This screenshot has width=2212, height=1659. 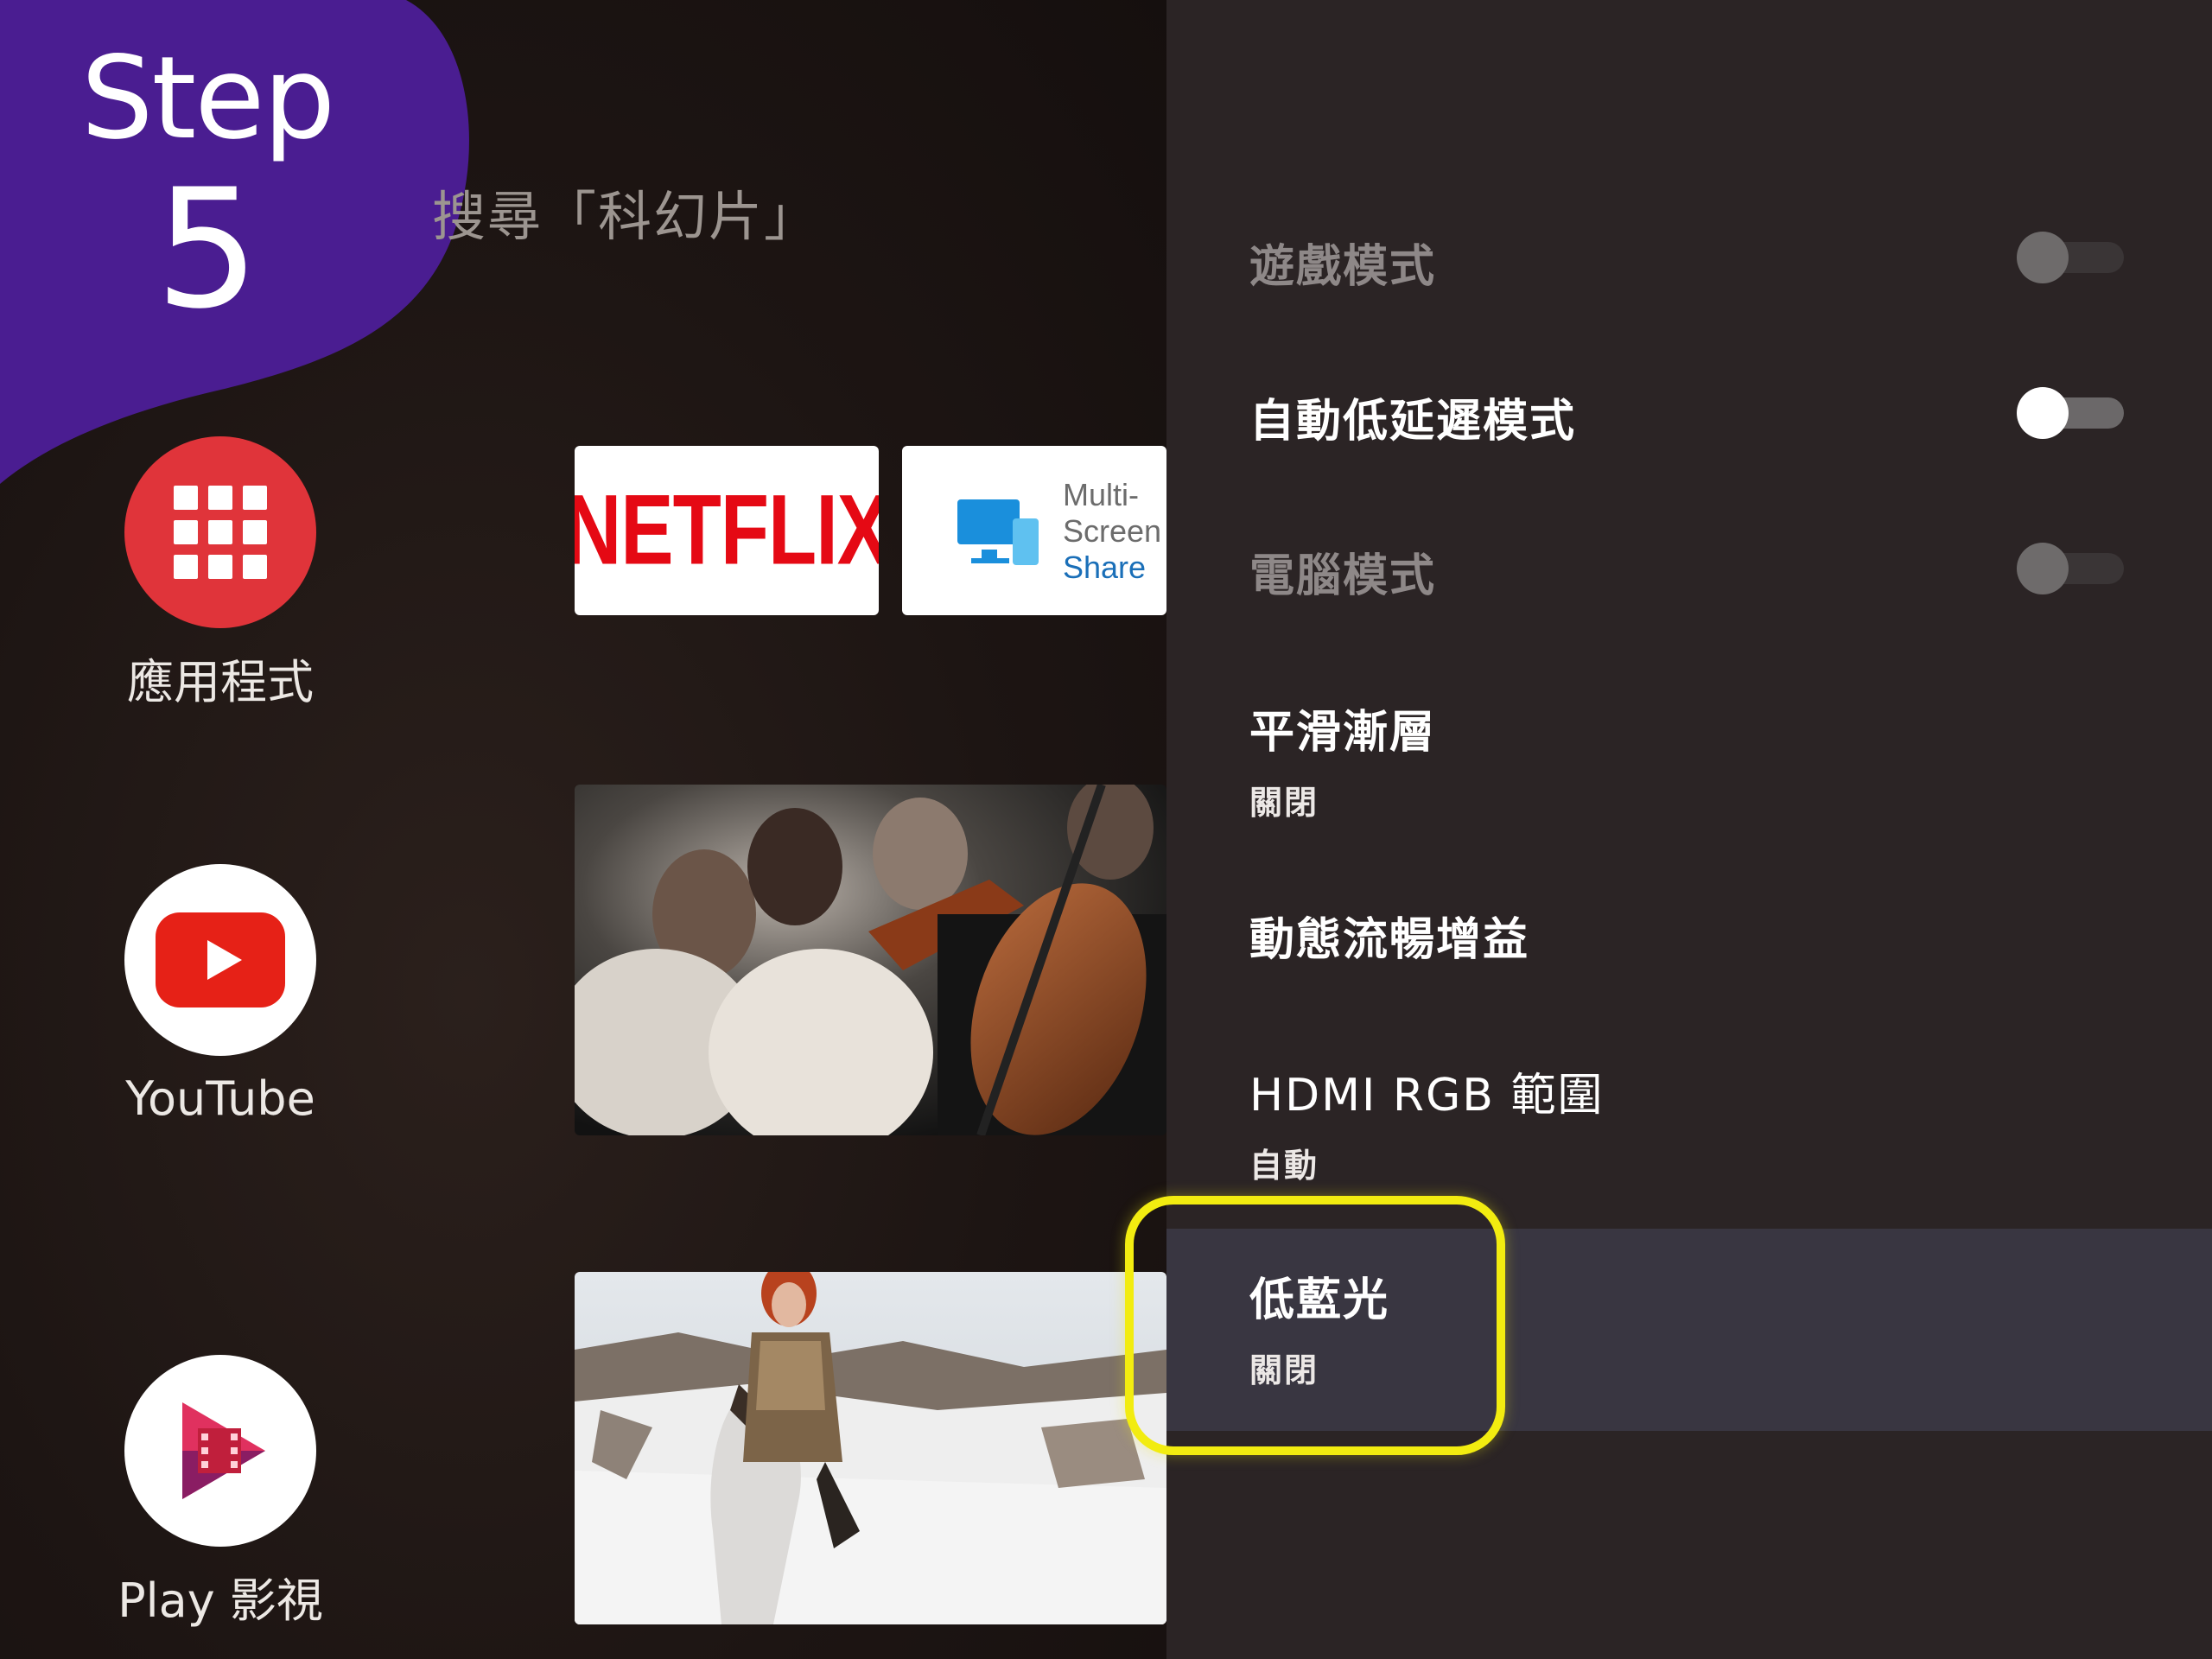 I want to click on play-movies-icon, so click(x=220, y=1451).